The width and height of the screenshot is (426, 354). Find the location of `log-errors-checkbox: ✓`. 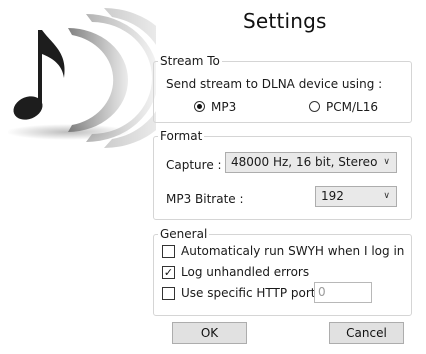

log-errors-checkbox: ✓ is located at coordinates (168, 272).